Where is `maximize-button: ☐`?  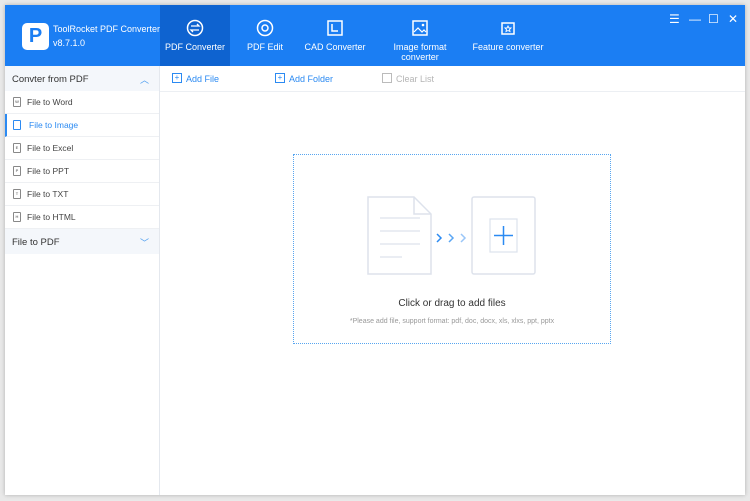 maximize-button: ☐ is located at coordinates (713, 19).